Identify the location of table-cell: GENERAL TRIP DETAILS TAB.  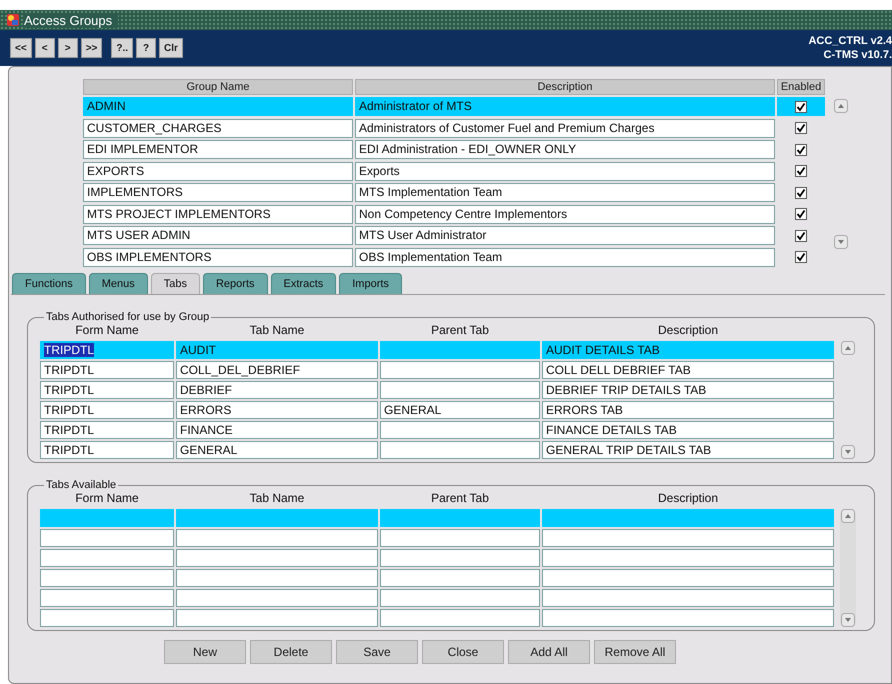
(688, 450).